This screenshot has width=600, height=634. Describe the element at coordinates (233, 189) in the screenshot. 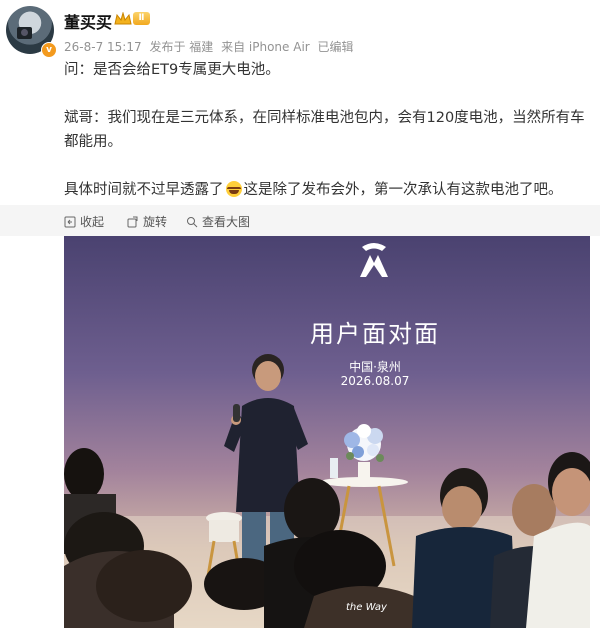

I see `grinning-sweat-emoji-icon` at that location.